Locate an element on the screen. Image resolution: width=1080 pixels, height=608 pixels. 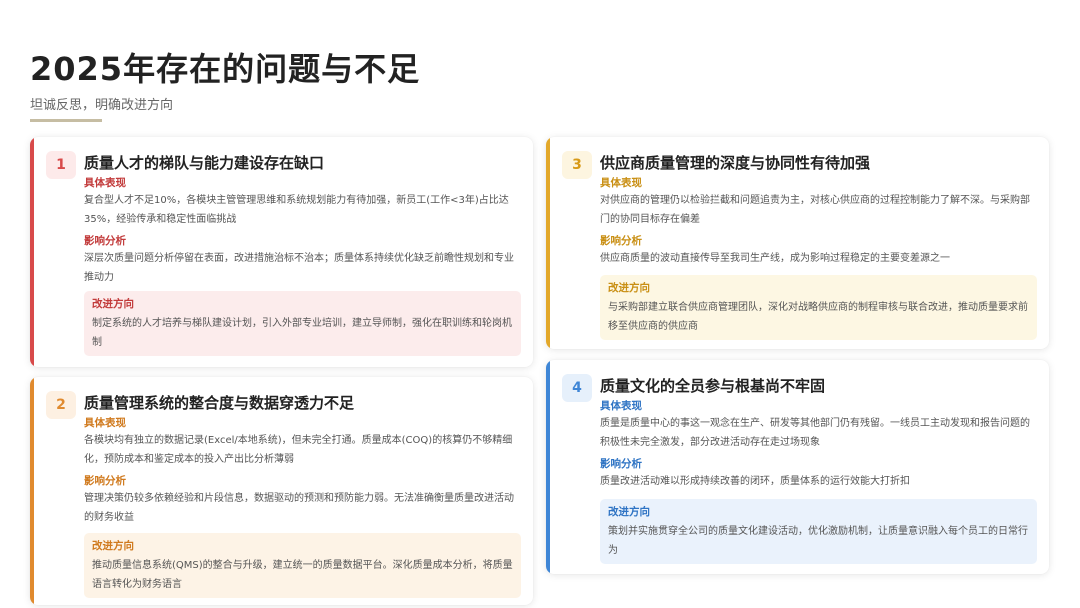
card-number-badge: 1 is located at coordinates (61, 165).